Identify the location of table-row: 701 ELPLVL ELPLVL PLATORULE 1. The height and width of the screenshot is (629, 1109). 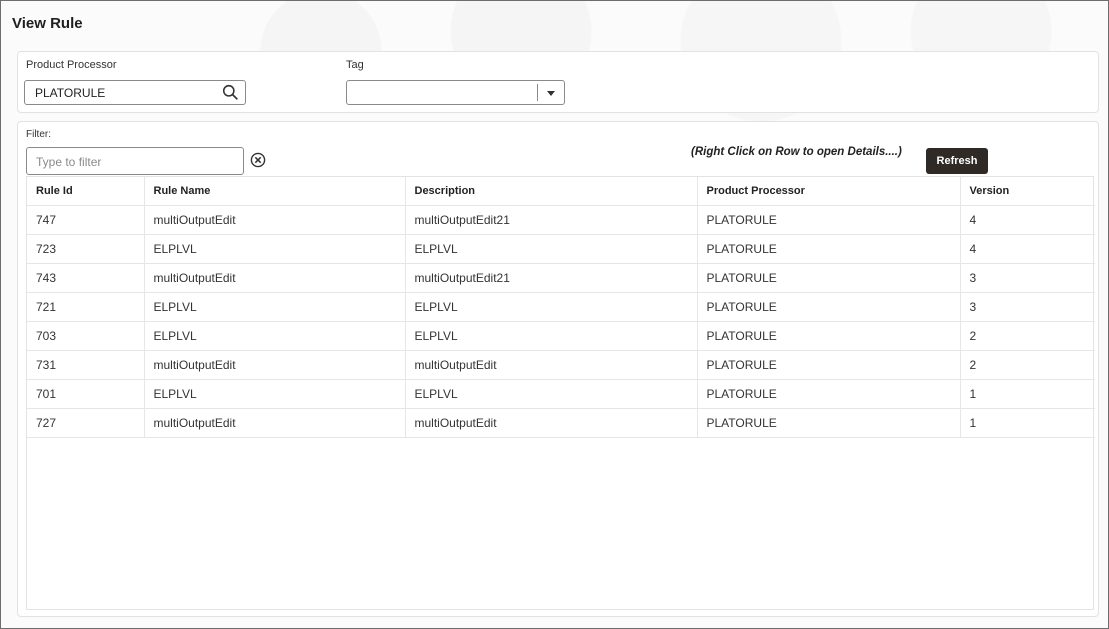
(561, 394).